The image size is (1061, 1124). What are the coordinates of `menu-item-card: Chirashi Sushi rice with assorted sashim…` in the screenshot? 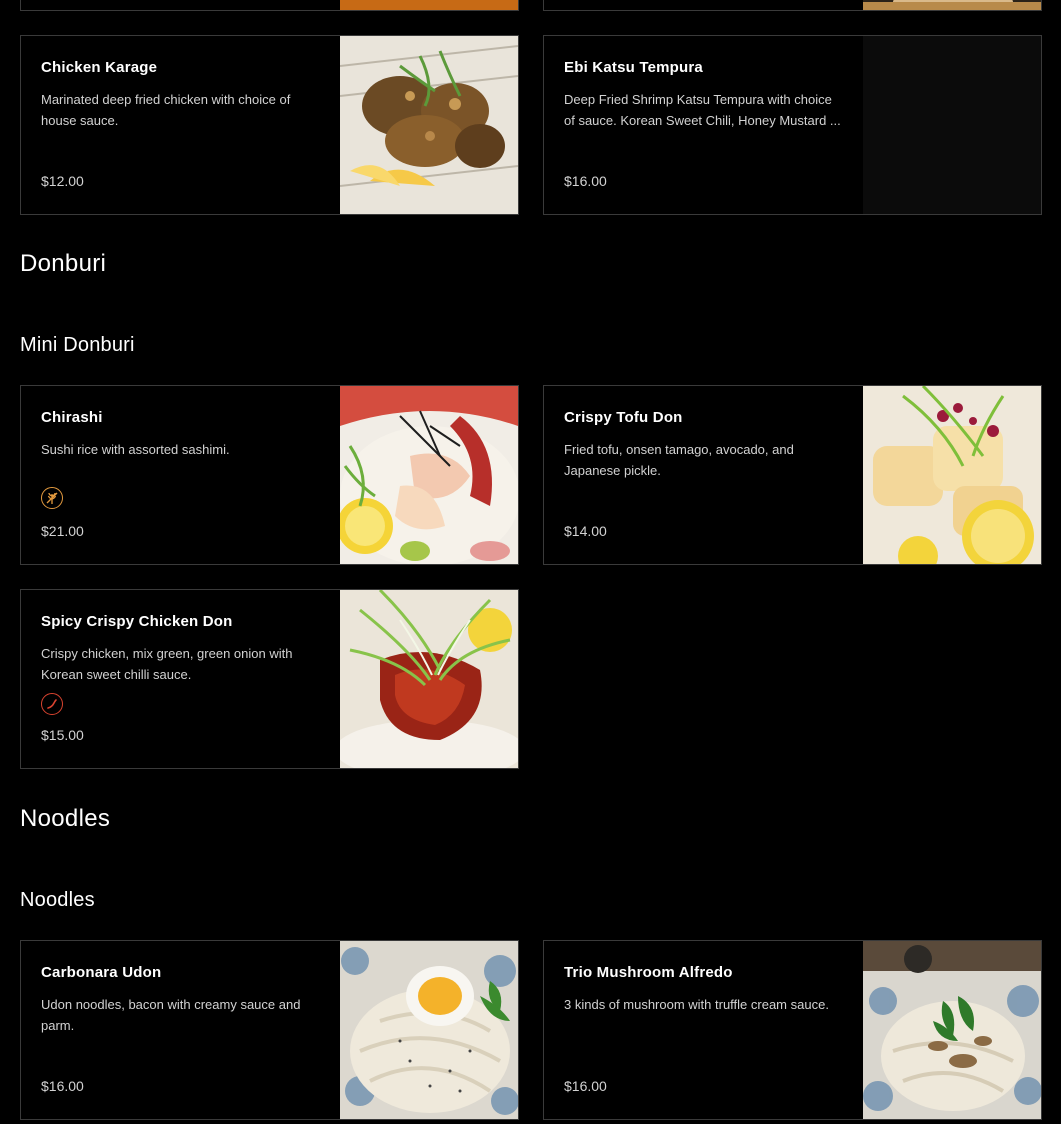 It's located at (269, 475).